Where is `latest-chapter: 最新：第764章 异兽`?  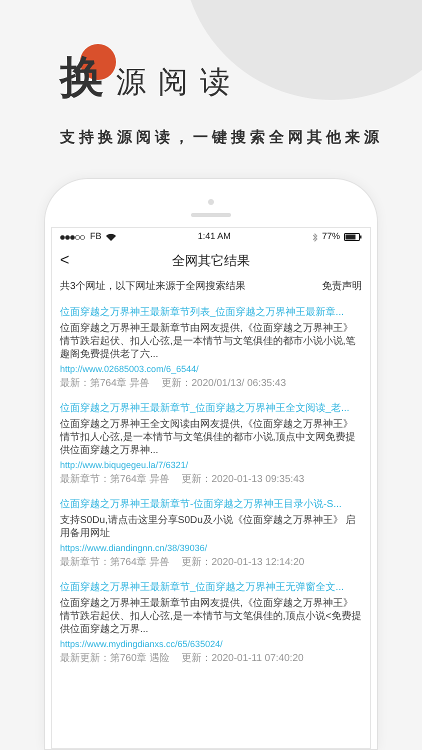
latest-chapter: 最新：第764章 异兽 is located at coordinates (105, 383).